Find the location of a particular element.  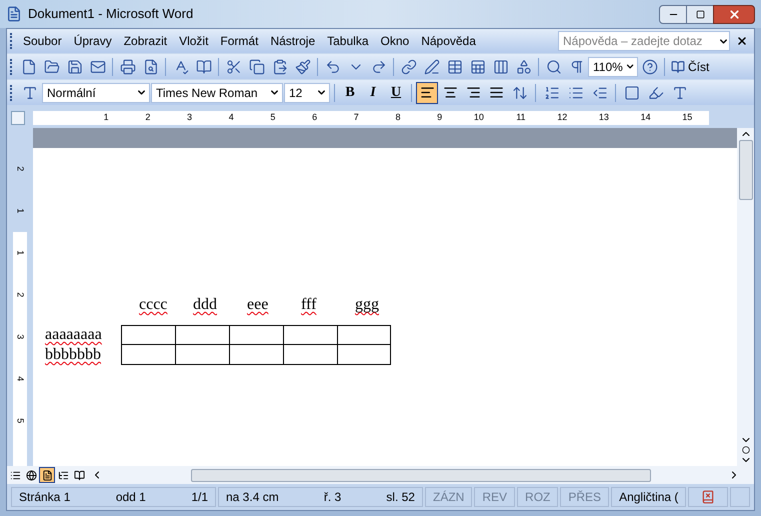

menu-item: Nástroje is located at coordinates (293, 41).